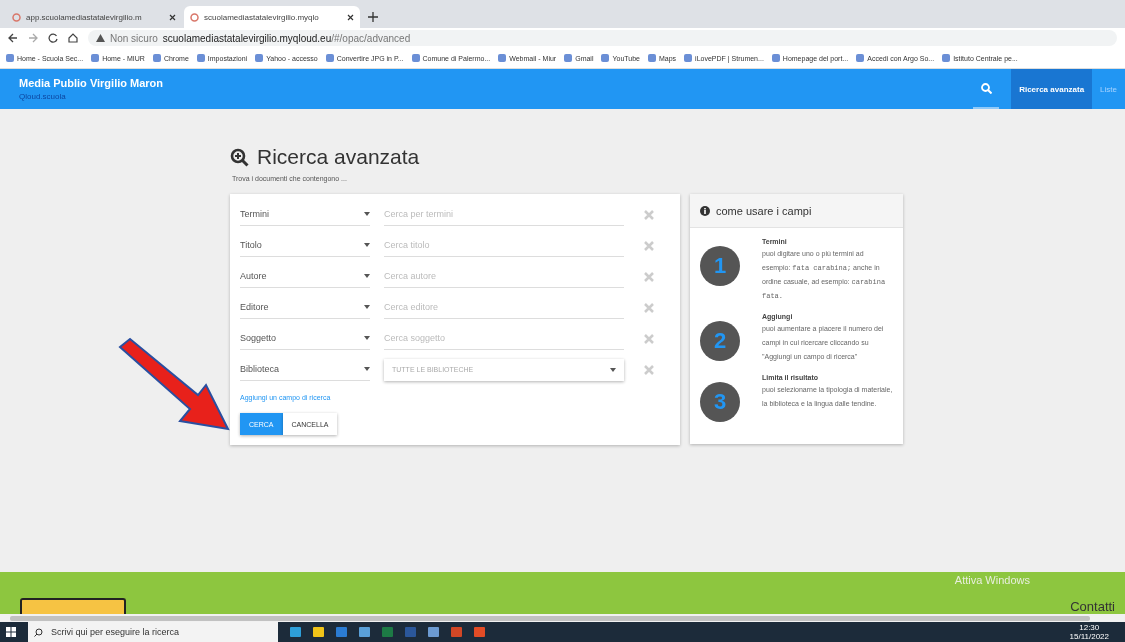 The height and width of the screenshot is (642, 1125). Describe the element at coordinates (550, 618) in the screenshot. I see `scrollbar-thumb` at that location.